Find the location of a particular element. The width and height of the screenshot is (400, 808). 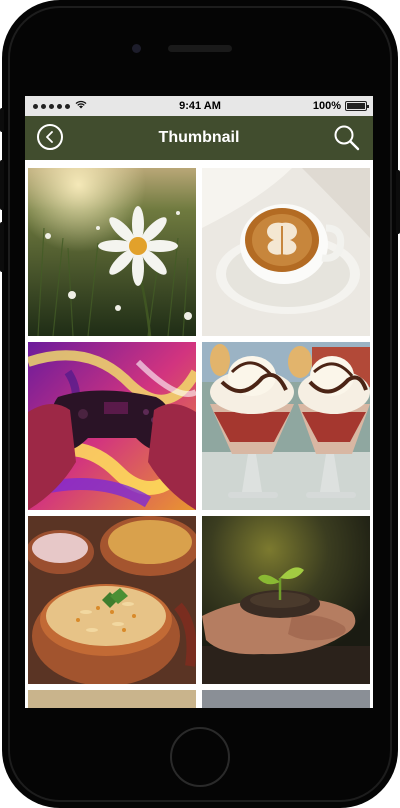

page-title: Thumbnail is located at coordinates (199, 137).